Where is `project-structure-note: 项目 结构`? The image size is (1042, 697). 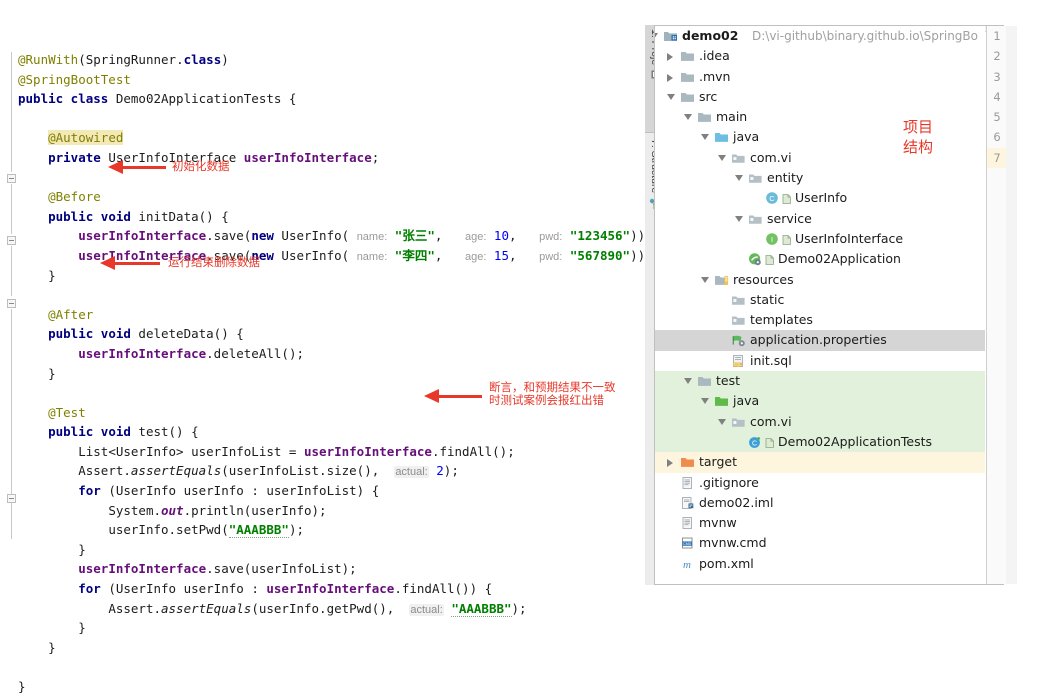 project-structure-note: 项目 结构 is located at coordinates (918, 137).